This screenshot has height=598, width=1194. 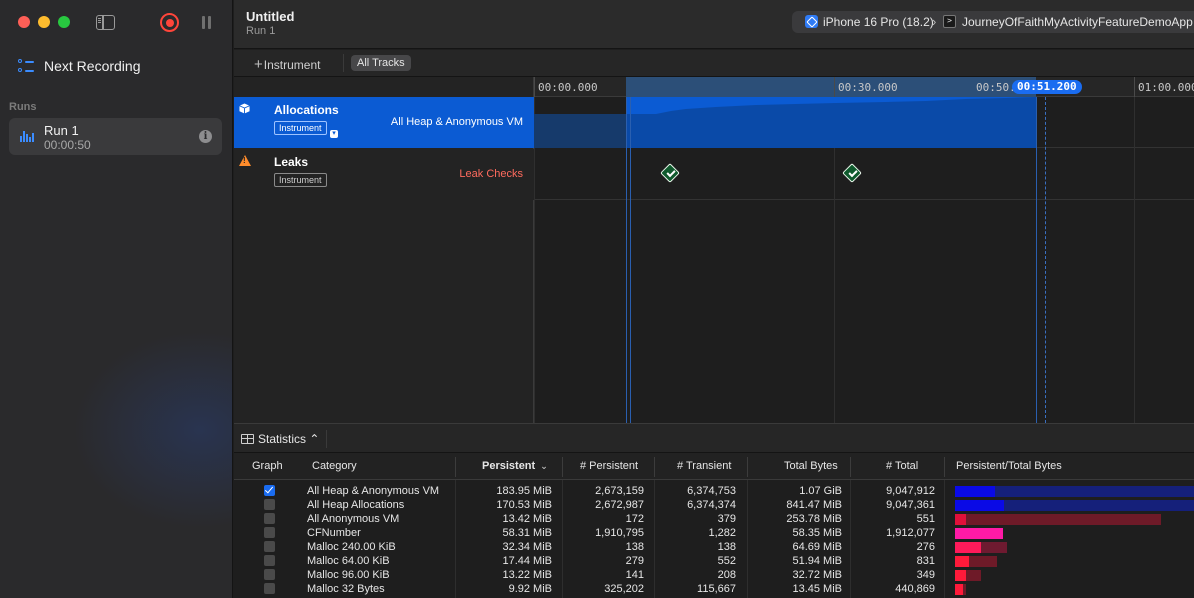 I want to click on run-duration: 00:00:50, so click(x=67, y=145).